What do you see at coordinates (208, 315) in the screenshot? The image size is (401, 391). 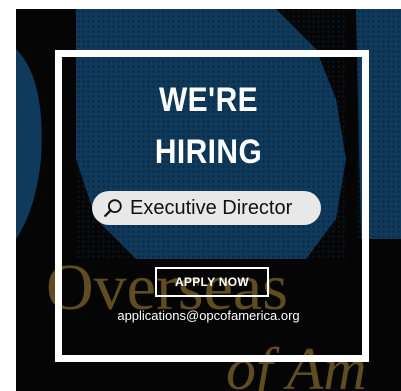 I see `application-email: applications@opcofamerica.org` at bounding box center [208, 315].